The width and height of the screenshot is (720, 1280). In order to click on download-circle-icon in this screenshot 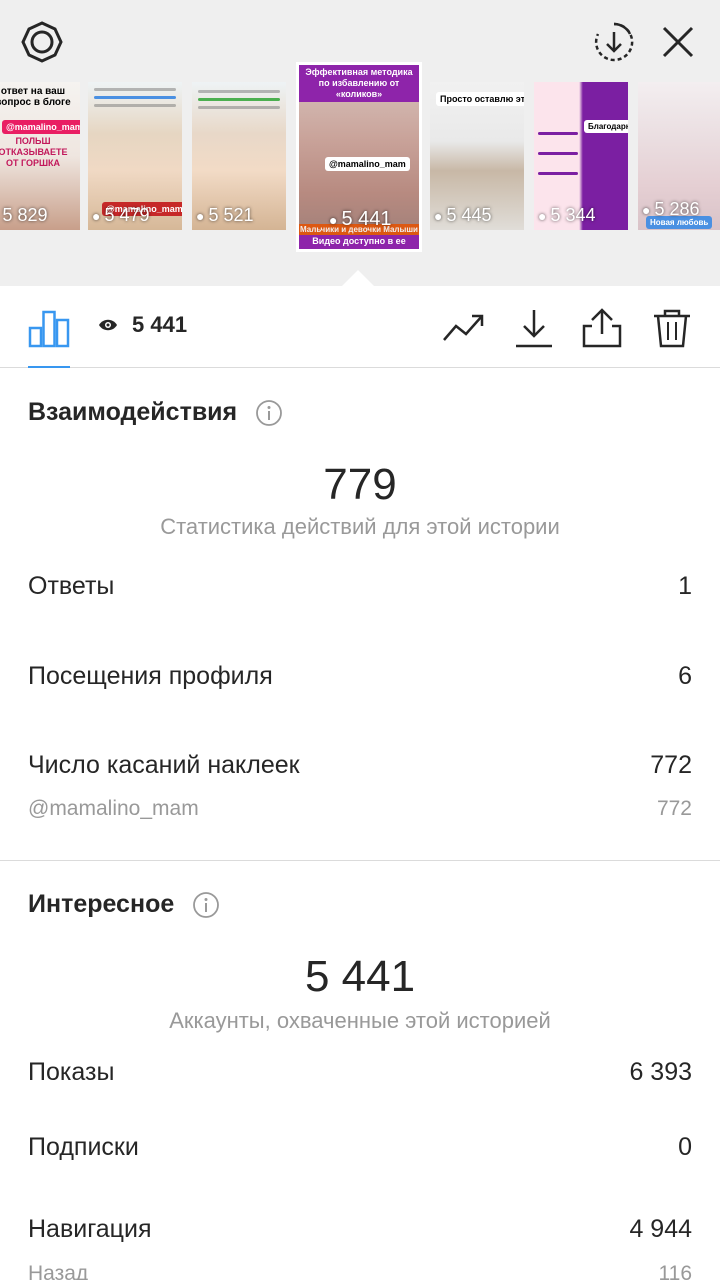, I will do `click(614, 42)`.